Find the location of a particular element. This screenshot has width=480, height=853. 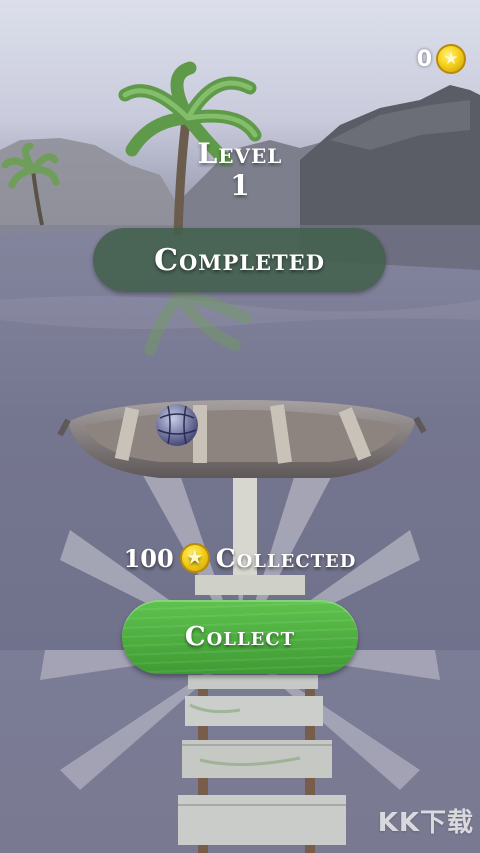

level-number: 1 is located at coordinates (240, 185).